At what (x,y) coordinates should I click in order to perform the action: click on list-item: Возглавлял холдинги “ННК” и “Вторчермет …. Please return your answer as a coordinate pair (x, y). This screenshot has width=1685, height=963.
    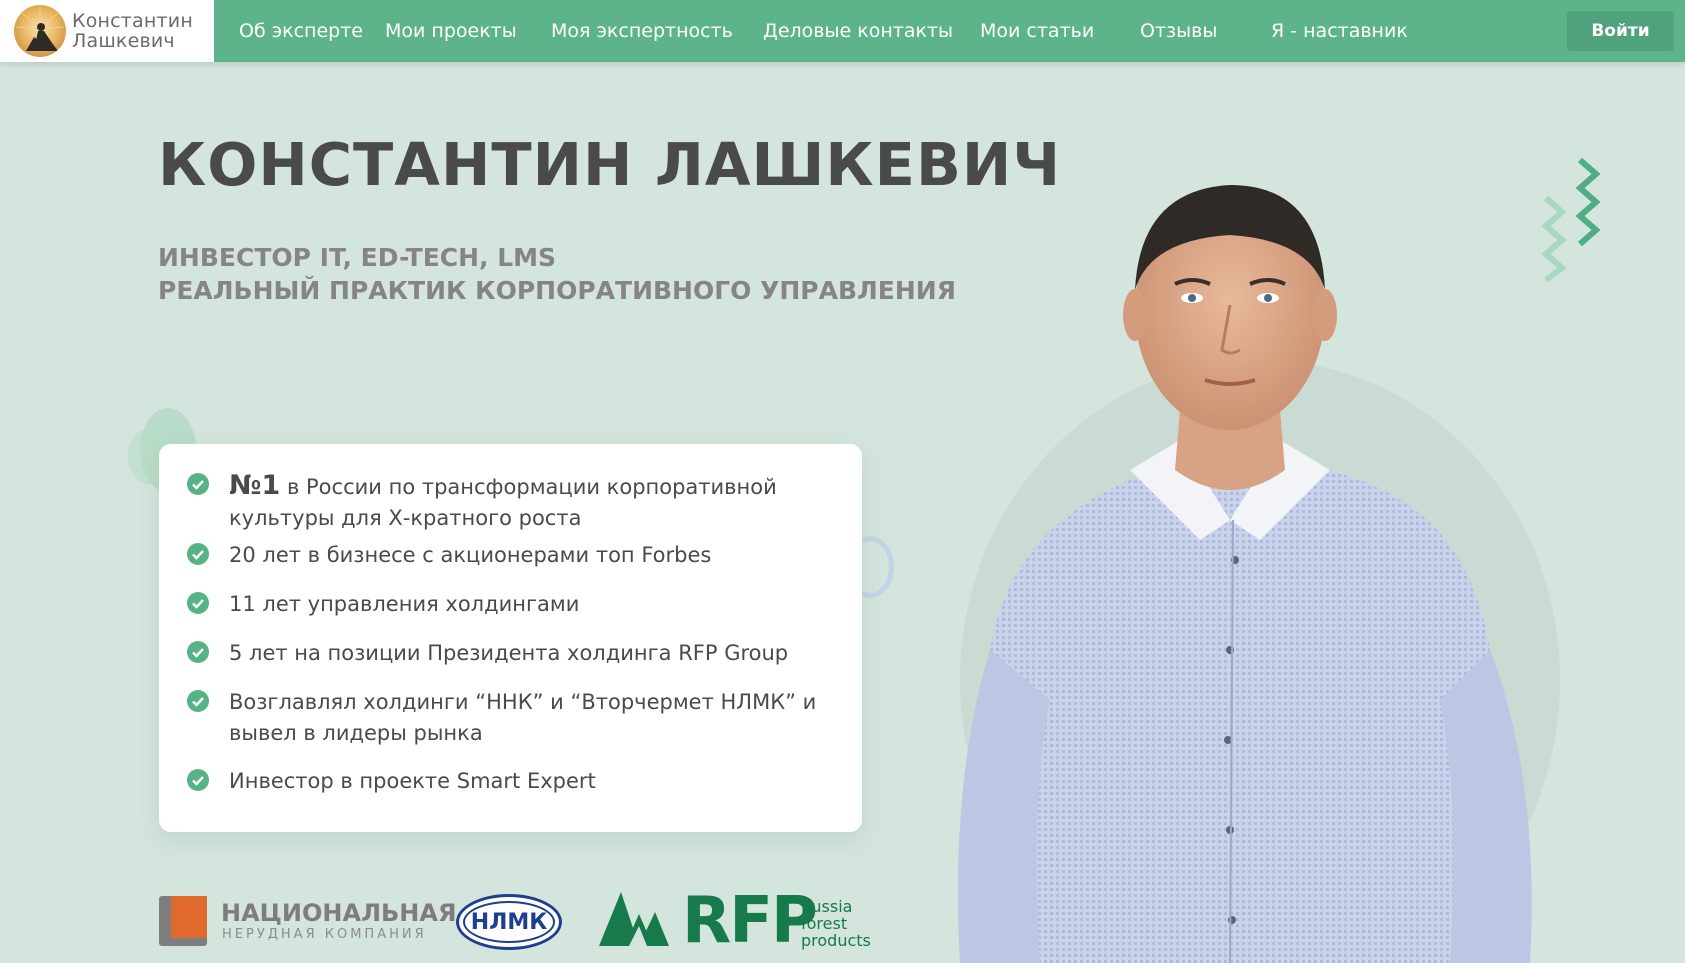
    Looking at the image, I should click on (508, 718).